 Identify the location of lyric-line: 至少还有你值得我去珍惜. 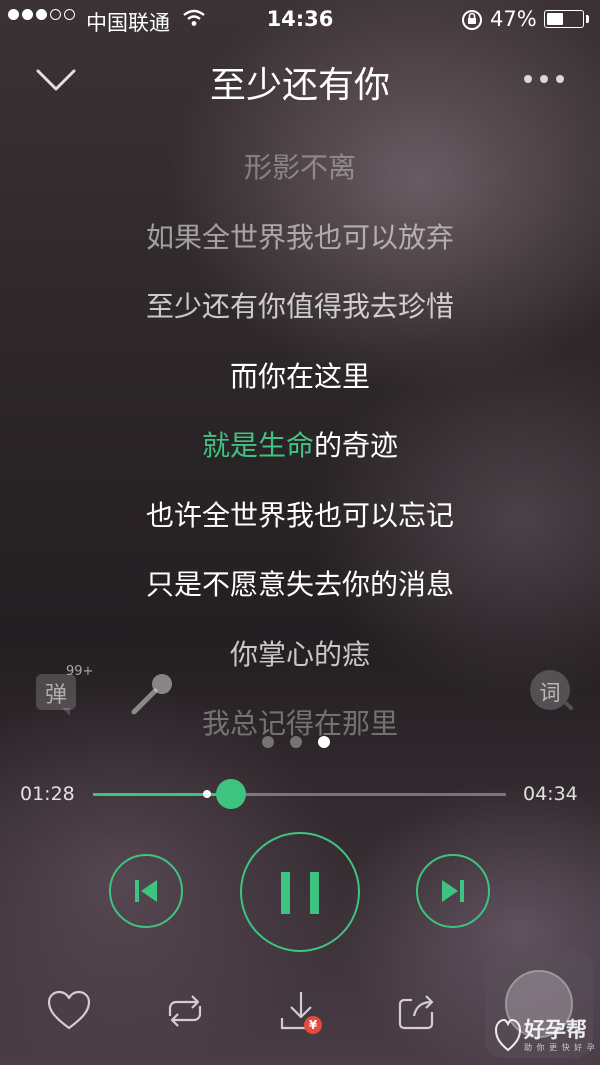
(299, 306).